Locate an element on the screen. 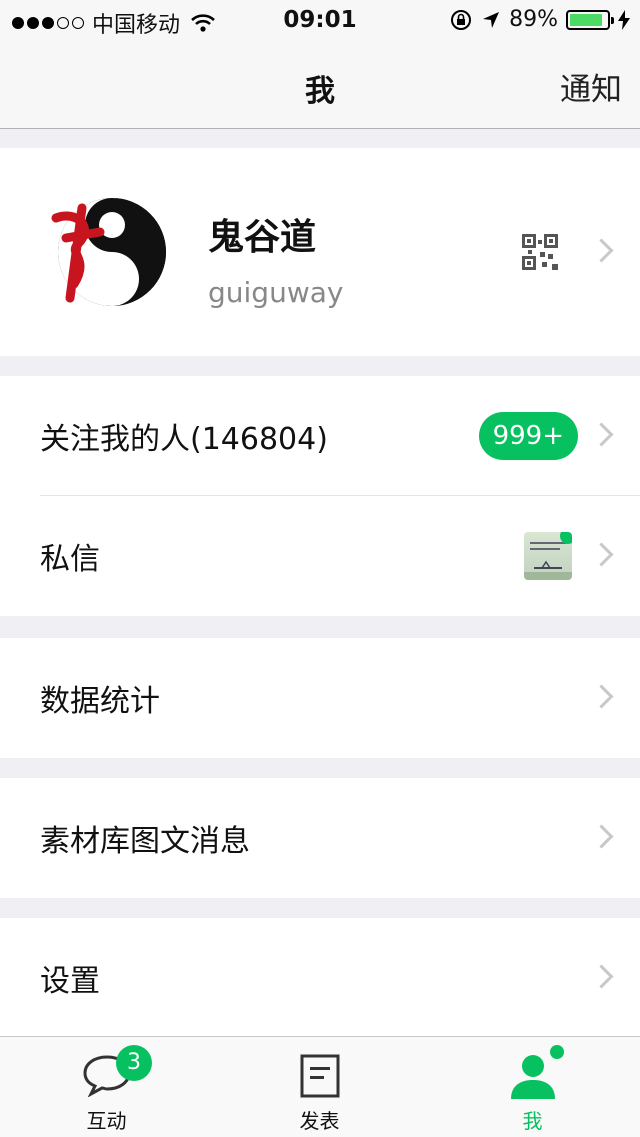  followers-row: 关注我的人(146804) 999+ is located at coordinates (320, 436).